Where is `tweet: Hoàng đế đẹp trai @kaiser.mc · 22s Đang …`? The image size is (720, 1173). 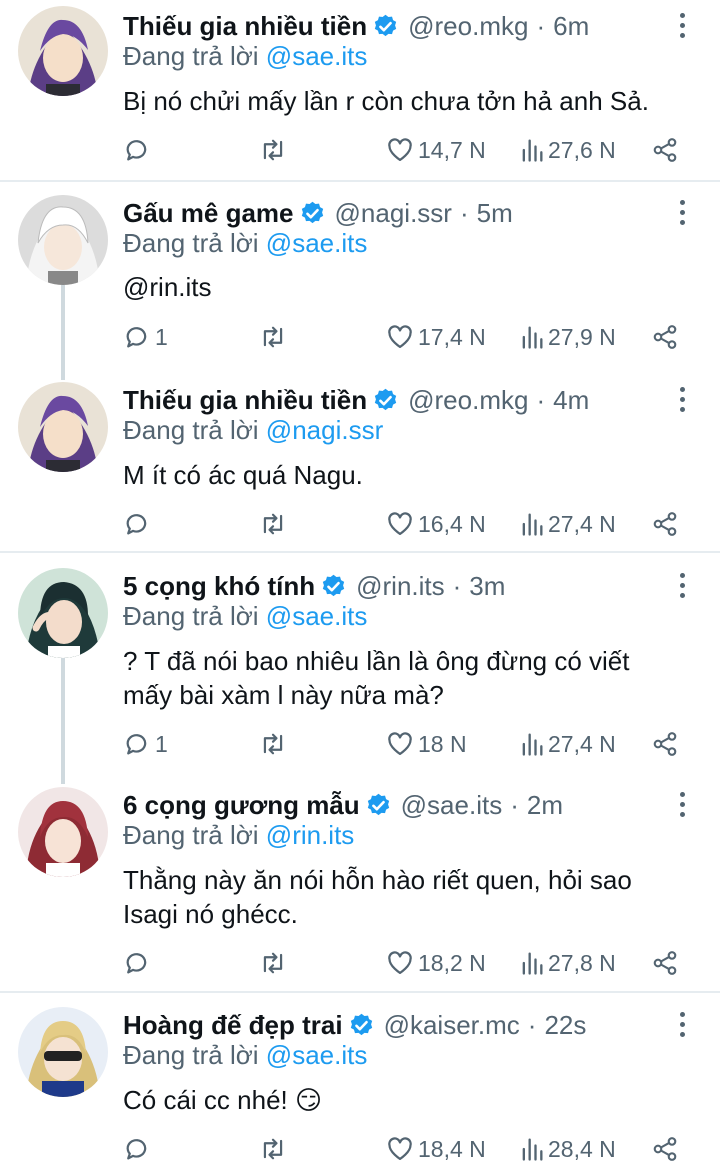
tweet: Hoàng đế đẹp trai @kaiser.mc · 22s Đang … is located at coordinates (360, 1088).